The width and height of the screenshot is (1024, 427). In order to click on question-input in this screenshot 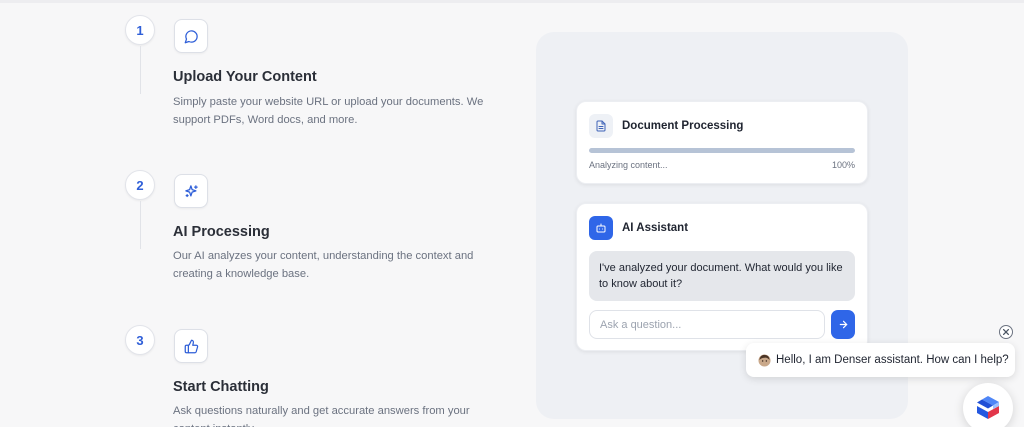, I will do `click(707, 324)`.